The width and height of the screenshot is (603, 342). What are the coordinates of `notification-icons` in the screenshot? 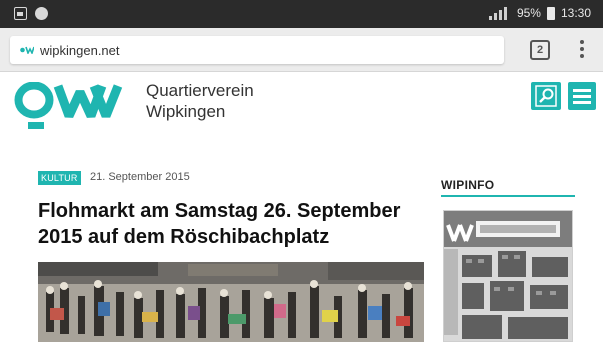 It's located at (31, 13).